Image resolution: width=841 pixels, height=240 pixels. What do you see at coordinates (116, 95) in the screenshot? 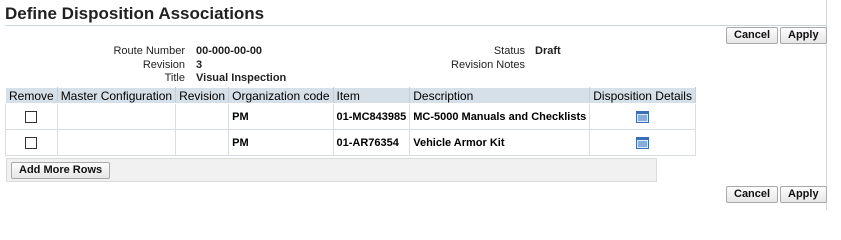
I see `column-header-master-configuration: Master Configuration` at bounding box center [116, 95].